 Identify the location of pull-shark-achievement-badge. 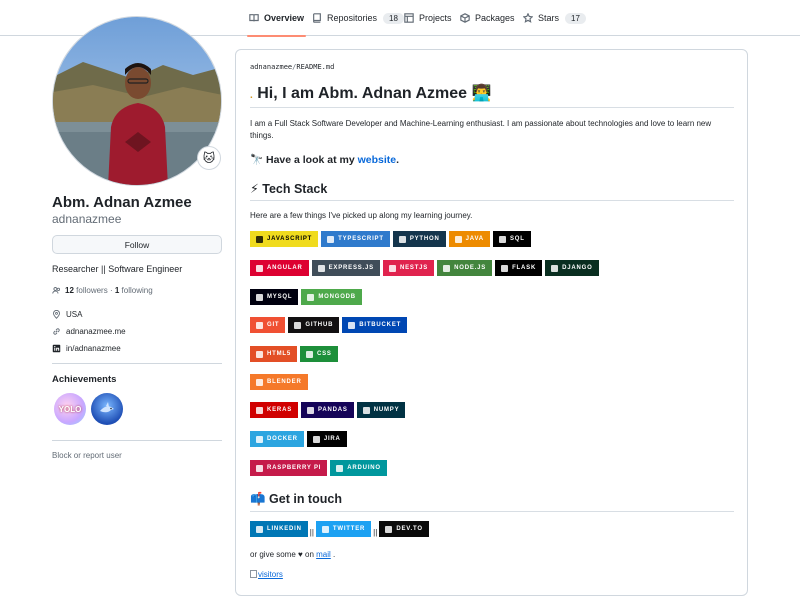
(107, 409).